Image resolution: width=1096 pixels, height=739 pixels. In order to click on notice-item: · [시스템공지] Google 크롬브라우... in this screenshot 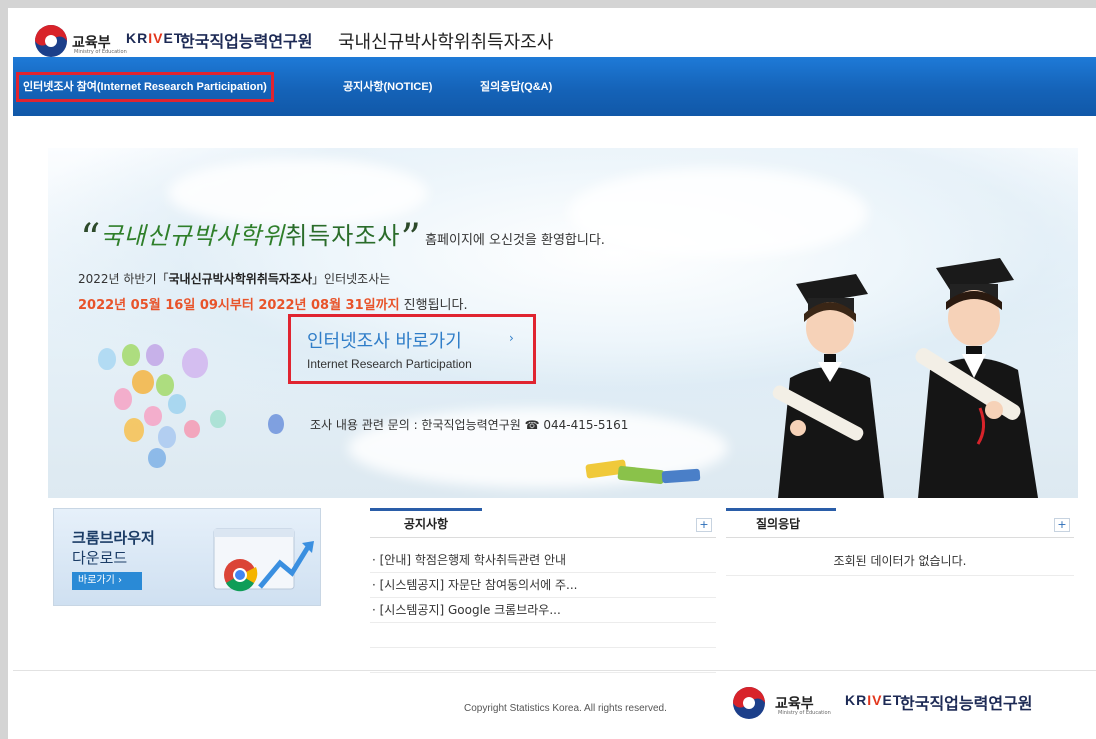, I will do `click(543, 610)`.